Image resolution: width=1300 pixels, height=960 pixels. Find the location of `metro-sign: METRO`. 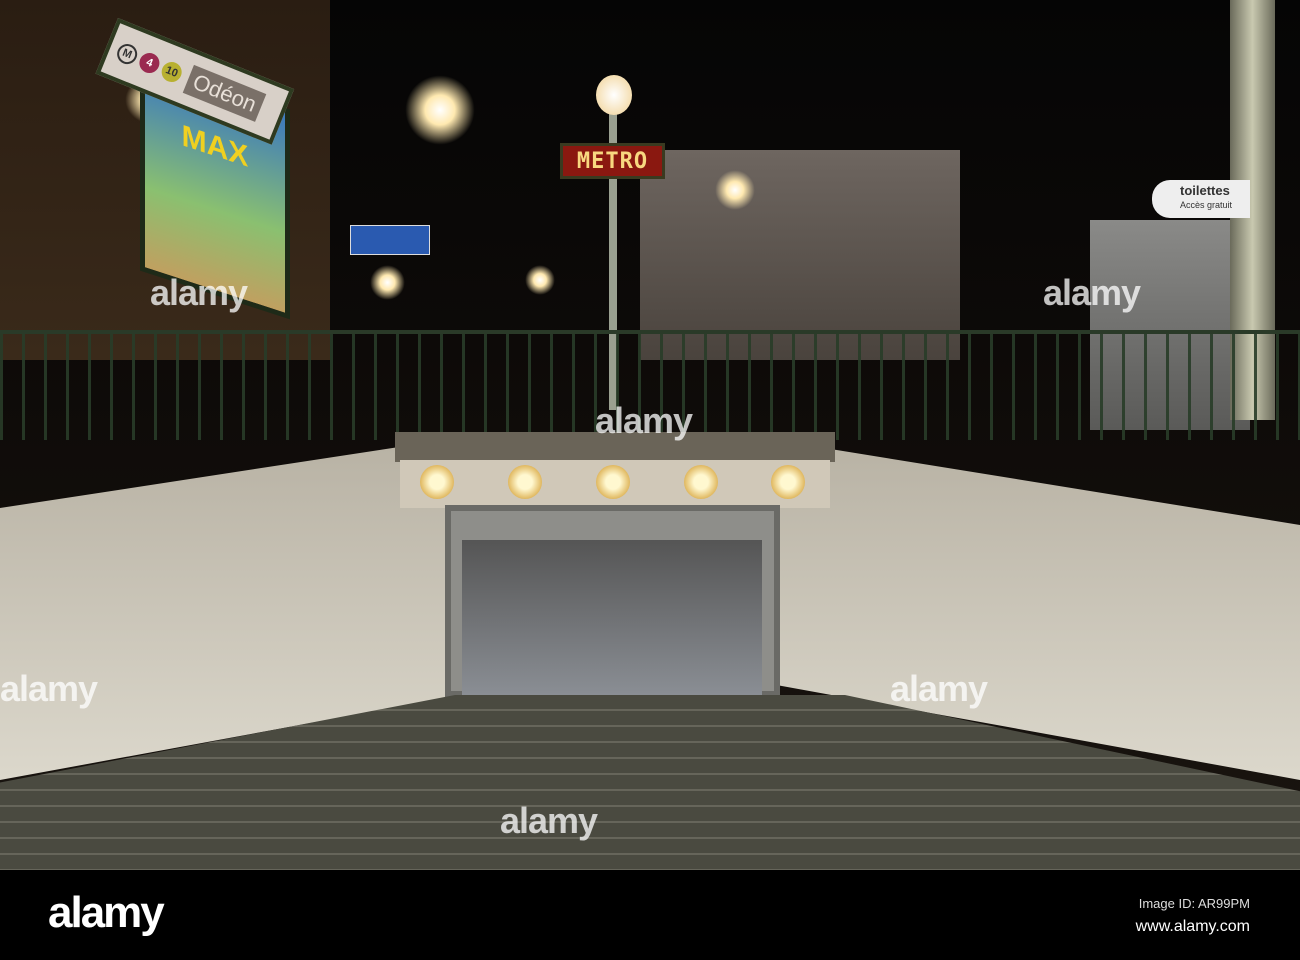

metro-sign: METRO is located at coordinates (612, 161).